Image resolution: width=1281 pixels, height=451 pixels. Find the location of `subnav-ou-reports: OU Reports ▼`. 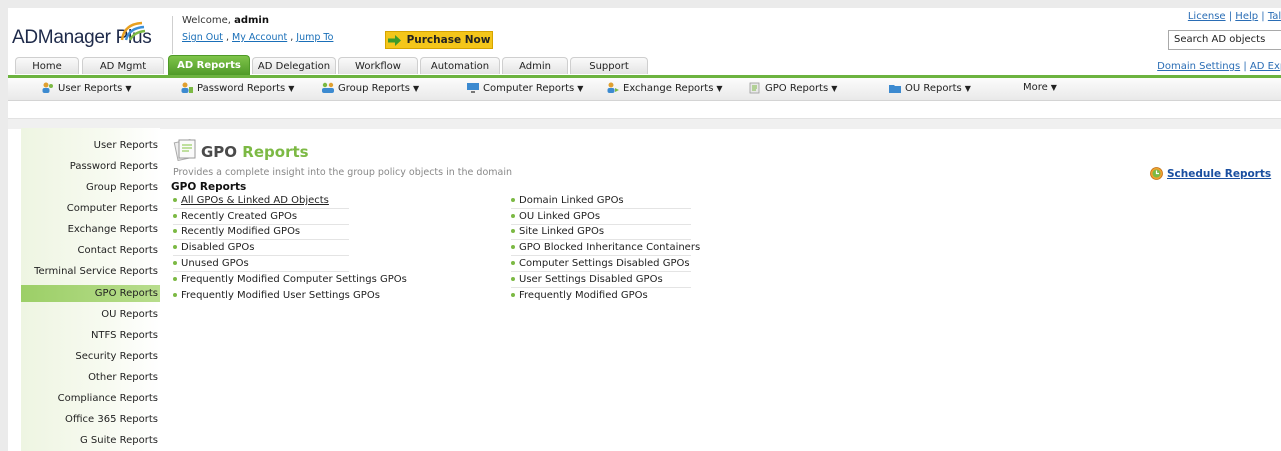

subnav-ou-reports: OU Reports ▼ is located at coordinates (929, 88).